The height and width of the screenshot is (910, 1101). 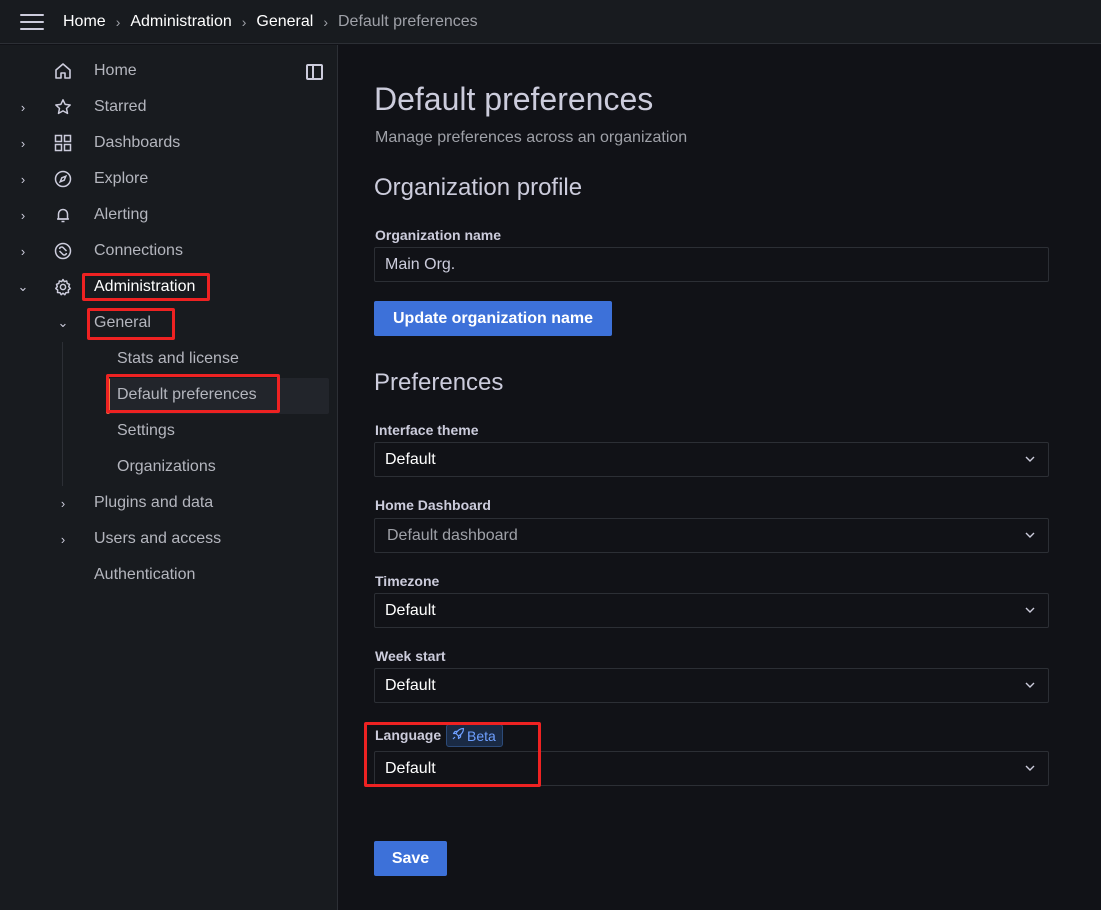 I want to click on sidebar-item-connections: › Connections, so click(x=165, y=251).